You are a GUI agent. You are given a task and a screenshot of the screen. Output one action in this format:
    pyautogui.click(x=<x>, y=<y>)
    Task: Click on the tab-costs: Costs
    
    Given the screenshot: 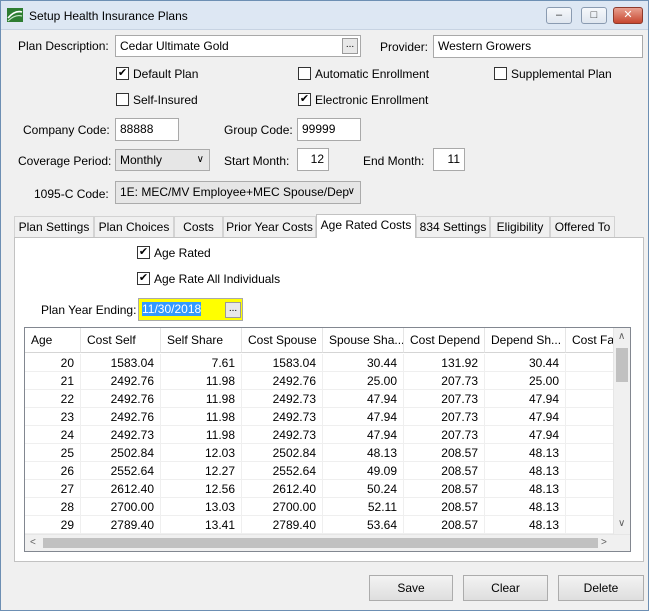 What is the action you would take?
    pyautogui.click(x=198, y=227)
    